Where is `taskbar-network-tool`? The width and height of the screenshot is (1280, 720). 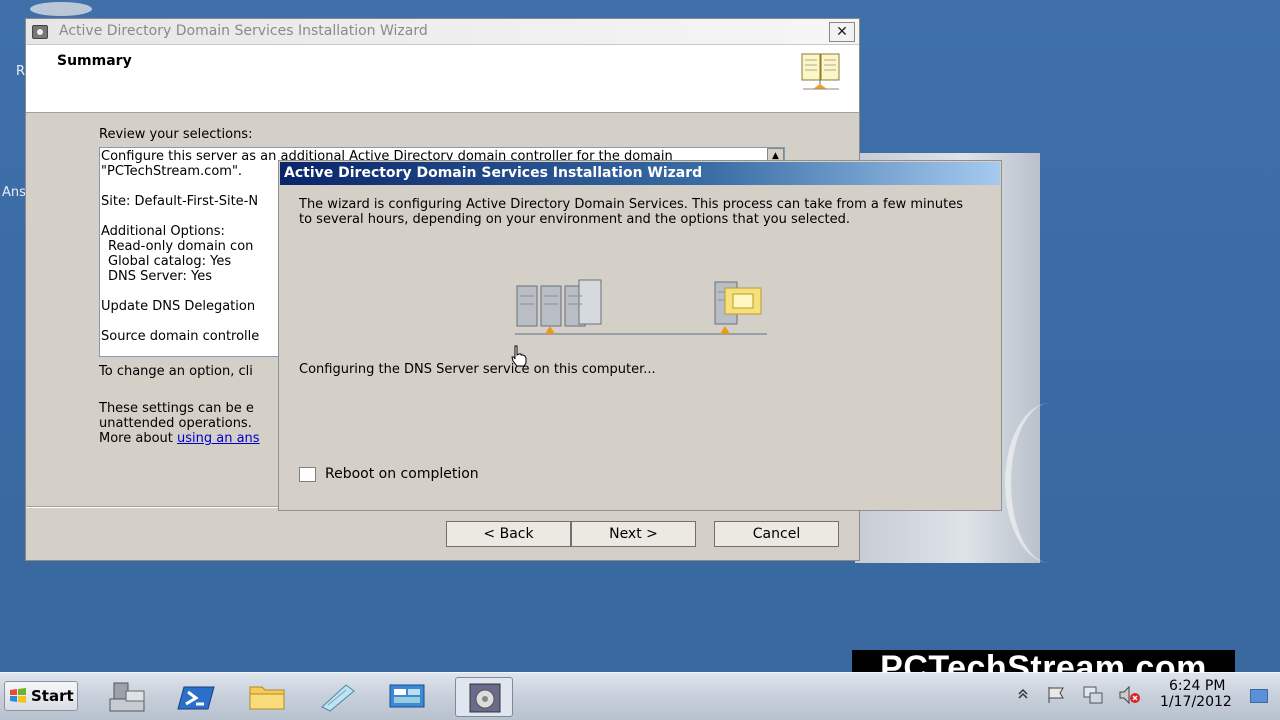 taskbar-network-tool is located at coordinates (407, 697).